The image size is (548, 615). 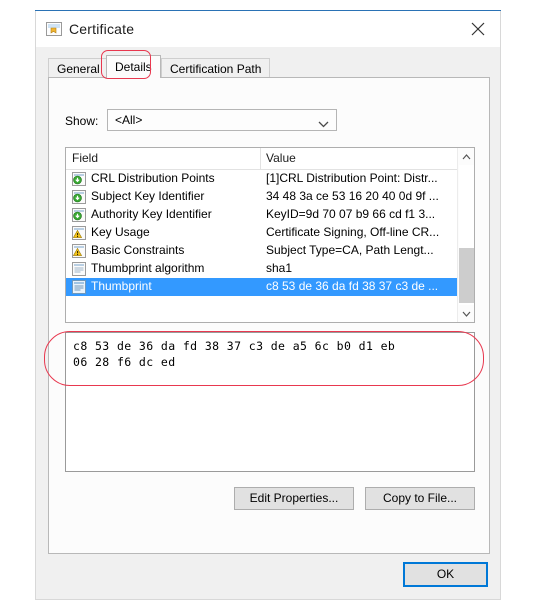 I want to click on list-column-header: Field Value, so click(x=270, y=159).